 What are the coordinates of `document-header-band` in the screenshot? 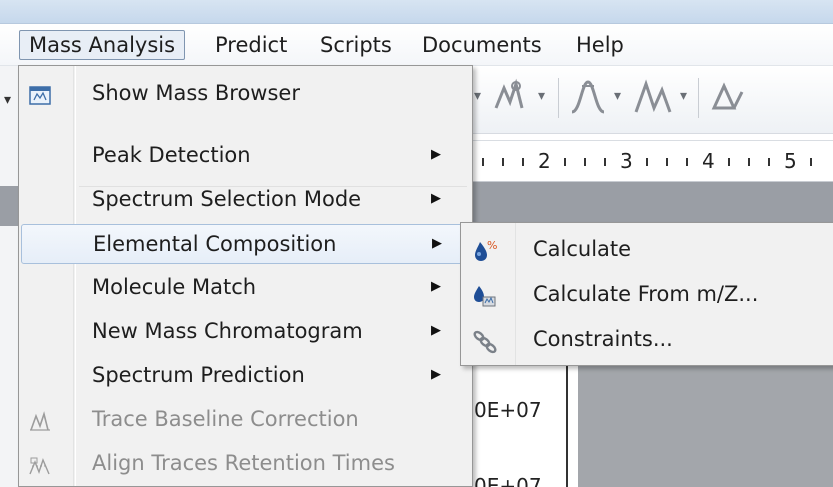 It's located at (651, 202).